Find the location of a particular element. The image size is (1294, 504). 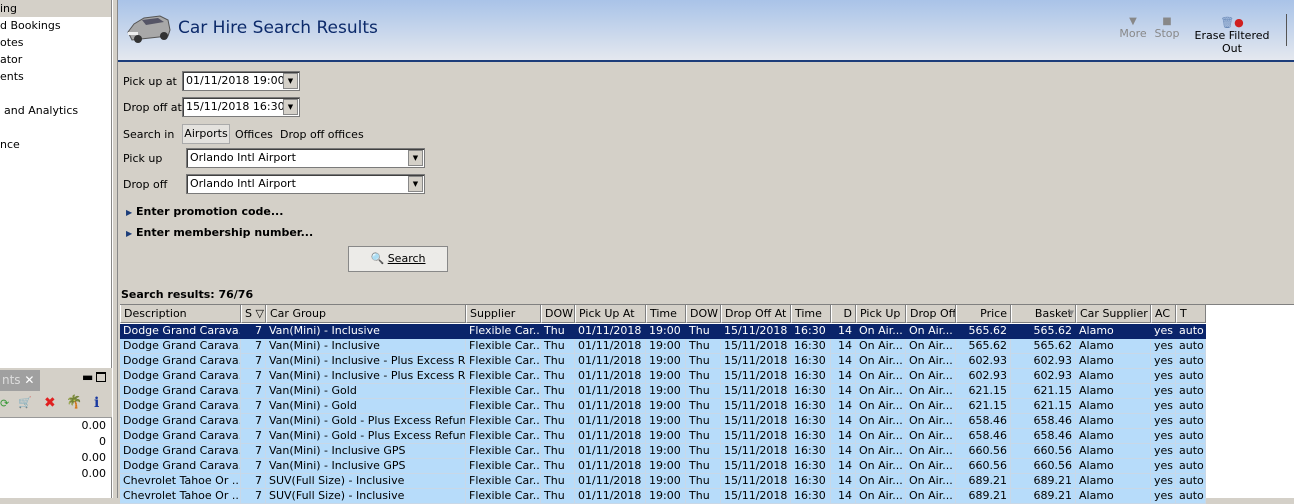

column-header: Pick Up is located at coordinates (881, 314).